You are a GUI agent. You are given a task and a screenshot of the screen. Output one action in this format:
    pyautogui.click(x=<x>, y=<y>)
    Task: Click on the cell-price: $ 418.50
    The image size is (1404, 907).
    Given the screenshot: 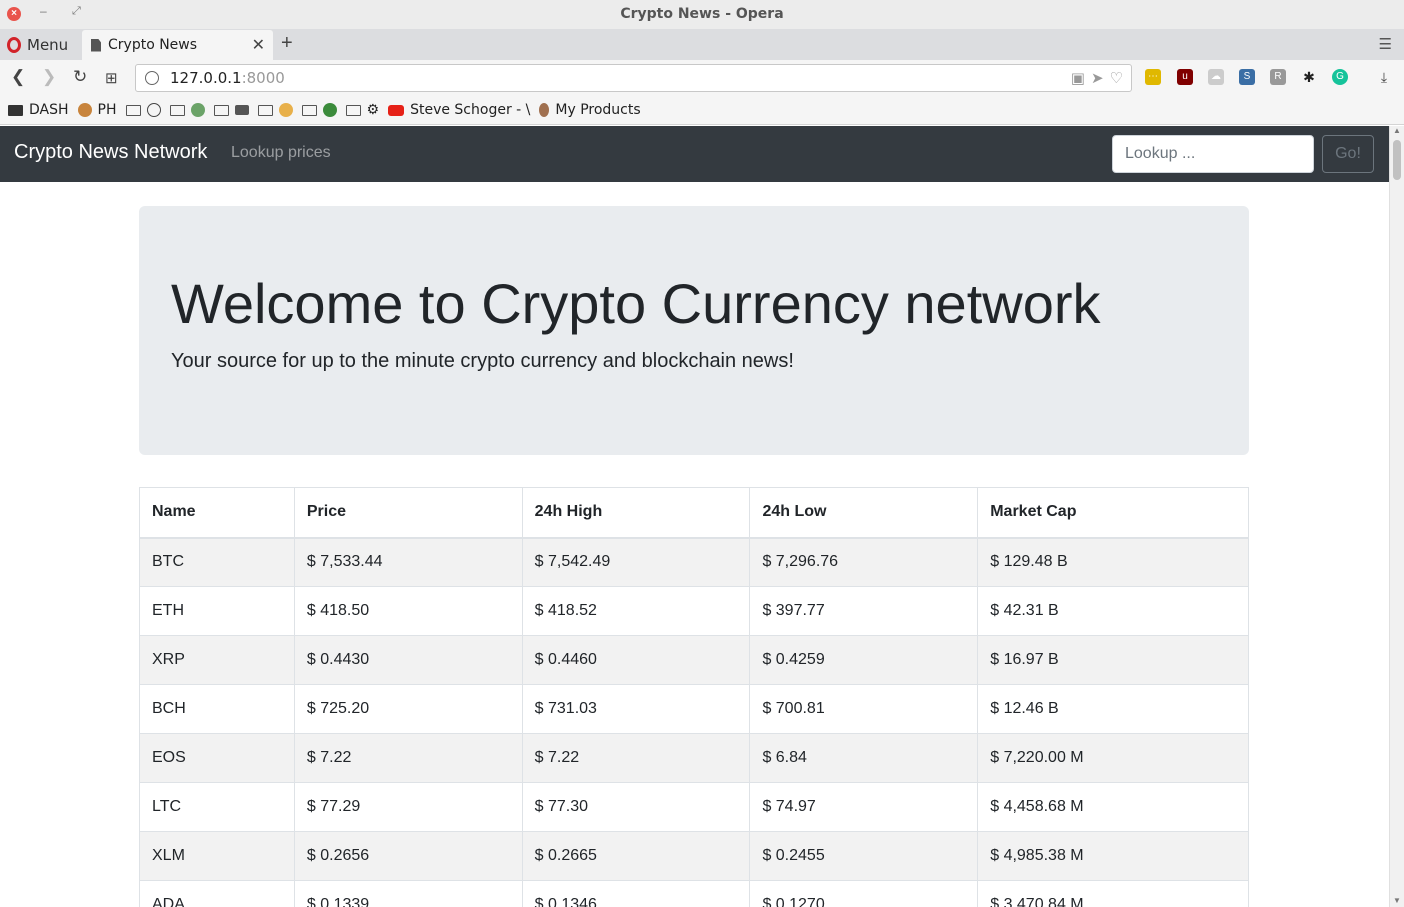 What is the action you would take?
    pyautogui.click(x=408, y=611)
    